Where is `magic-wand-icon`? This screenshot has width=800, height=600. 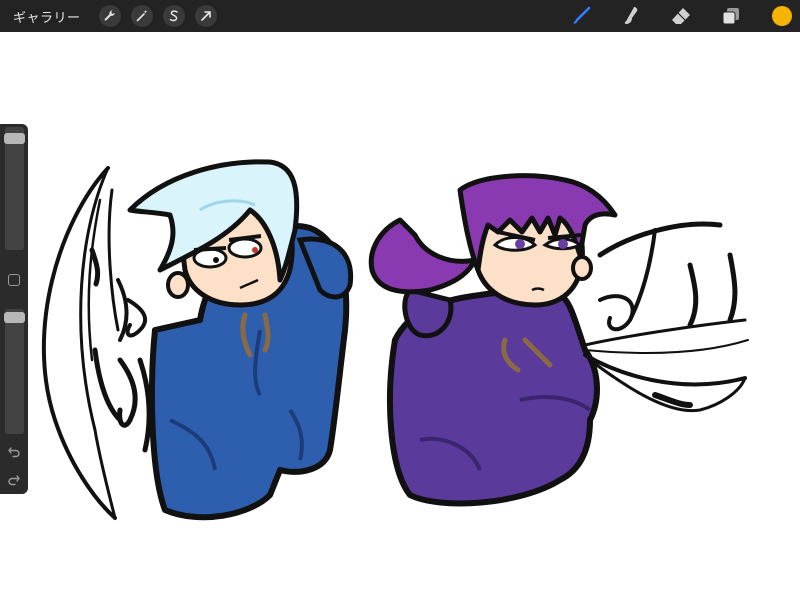 magic-wand-icon is located at coordinates (141, 16).